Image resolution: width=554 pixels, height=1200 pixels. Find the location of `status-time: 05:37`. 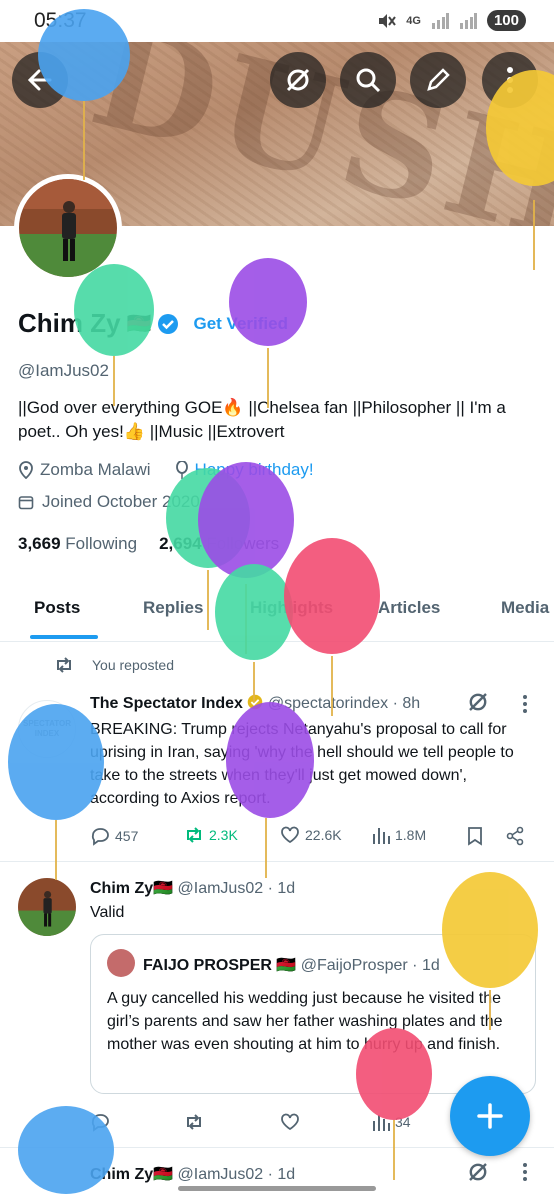

status-time: 05:37 is located at coordinates (60, 20).